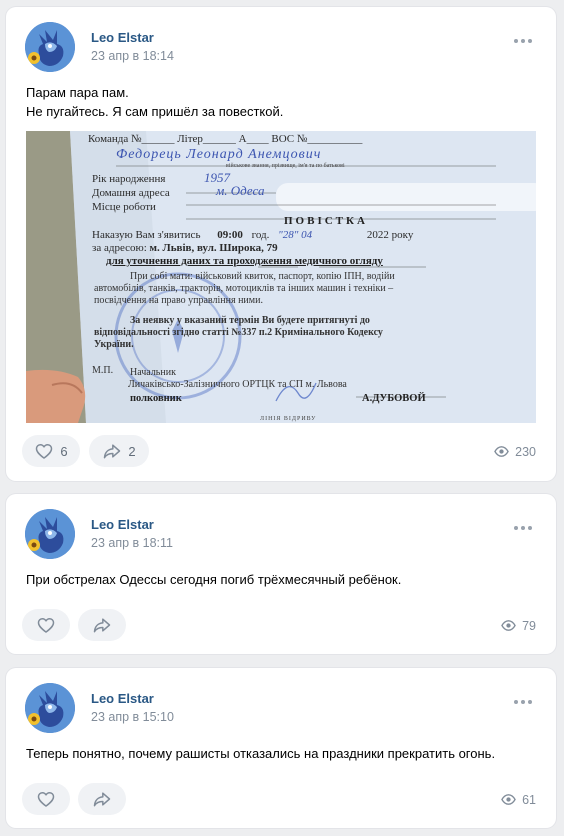 The height and width of the screenshot is (836, 564). I want to click on views-counter: 230, so click(515, 451).